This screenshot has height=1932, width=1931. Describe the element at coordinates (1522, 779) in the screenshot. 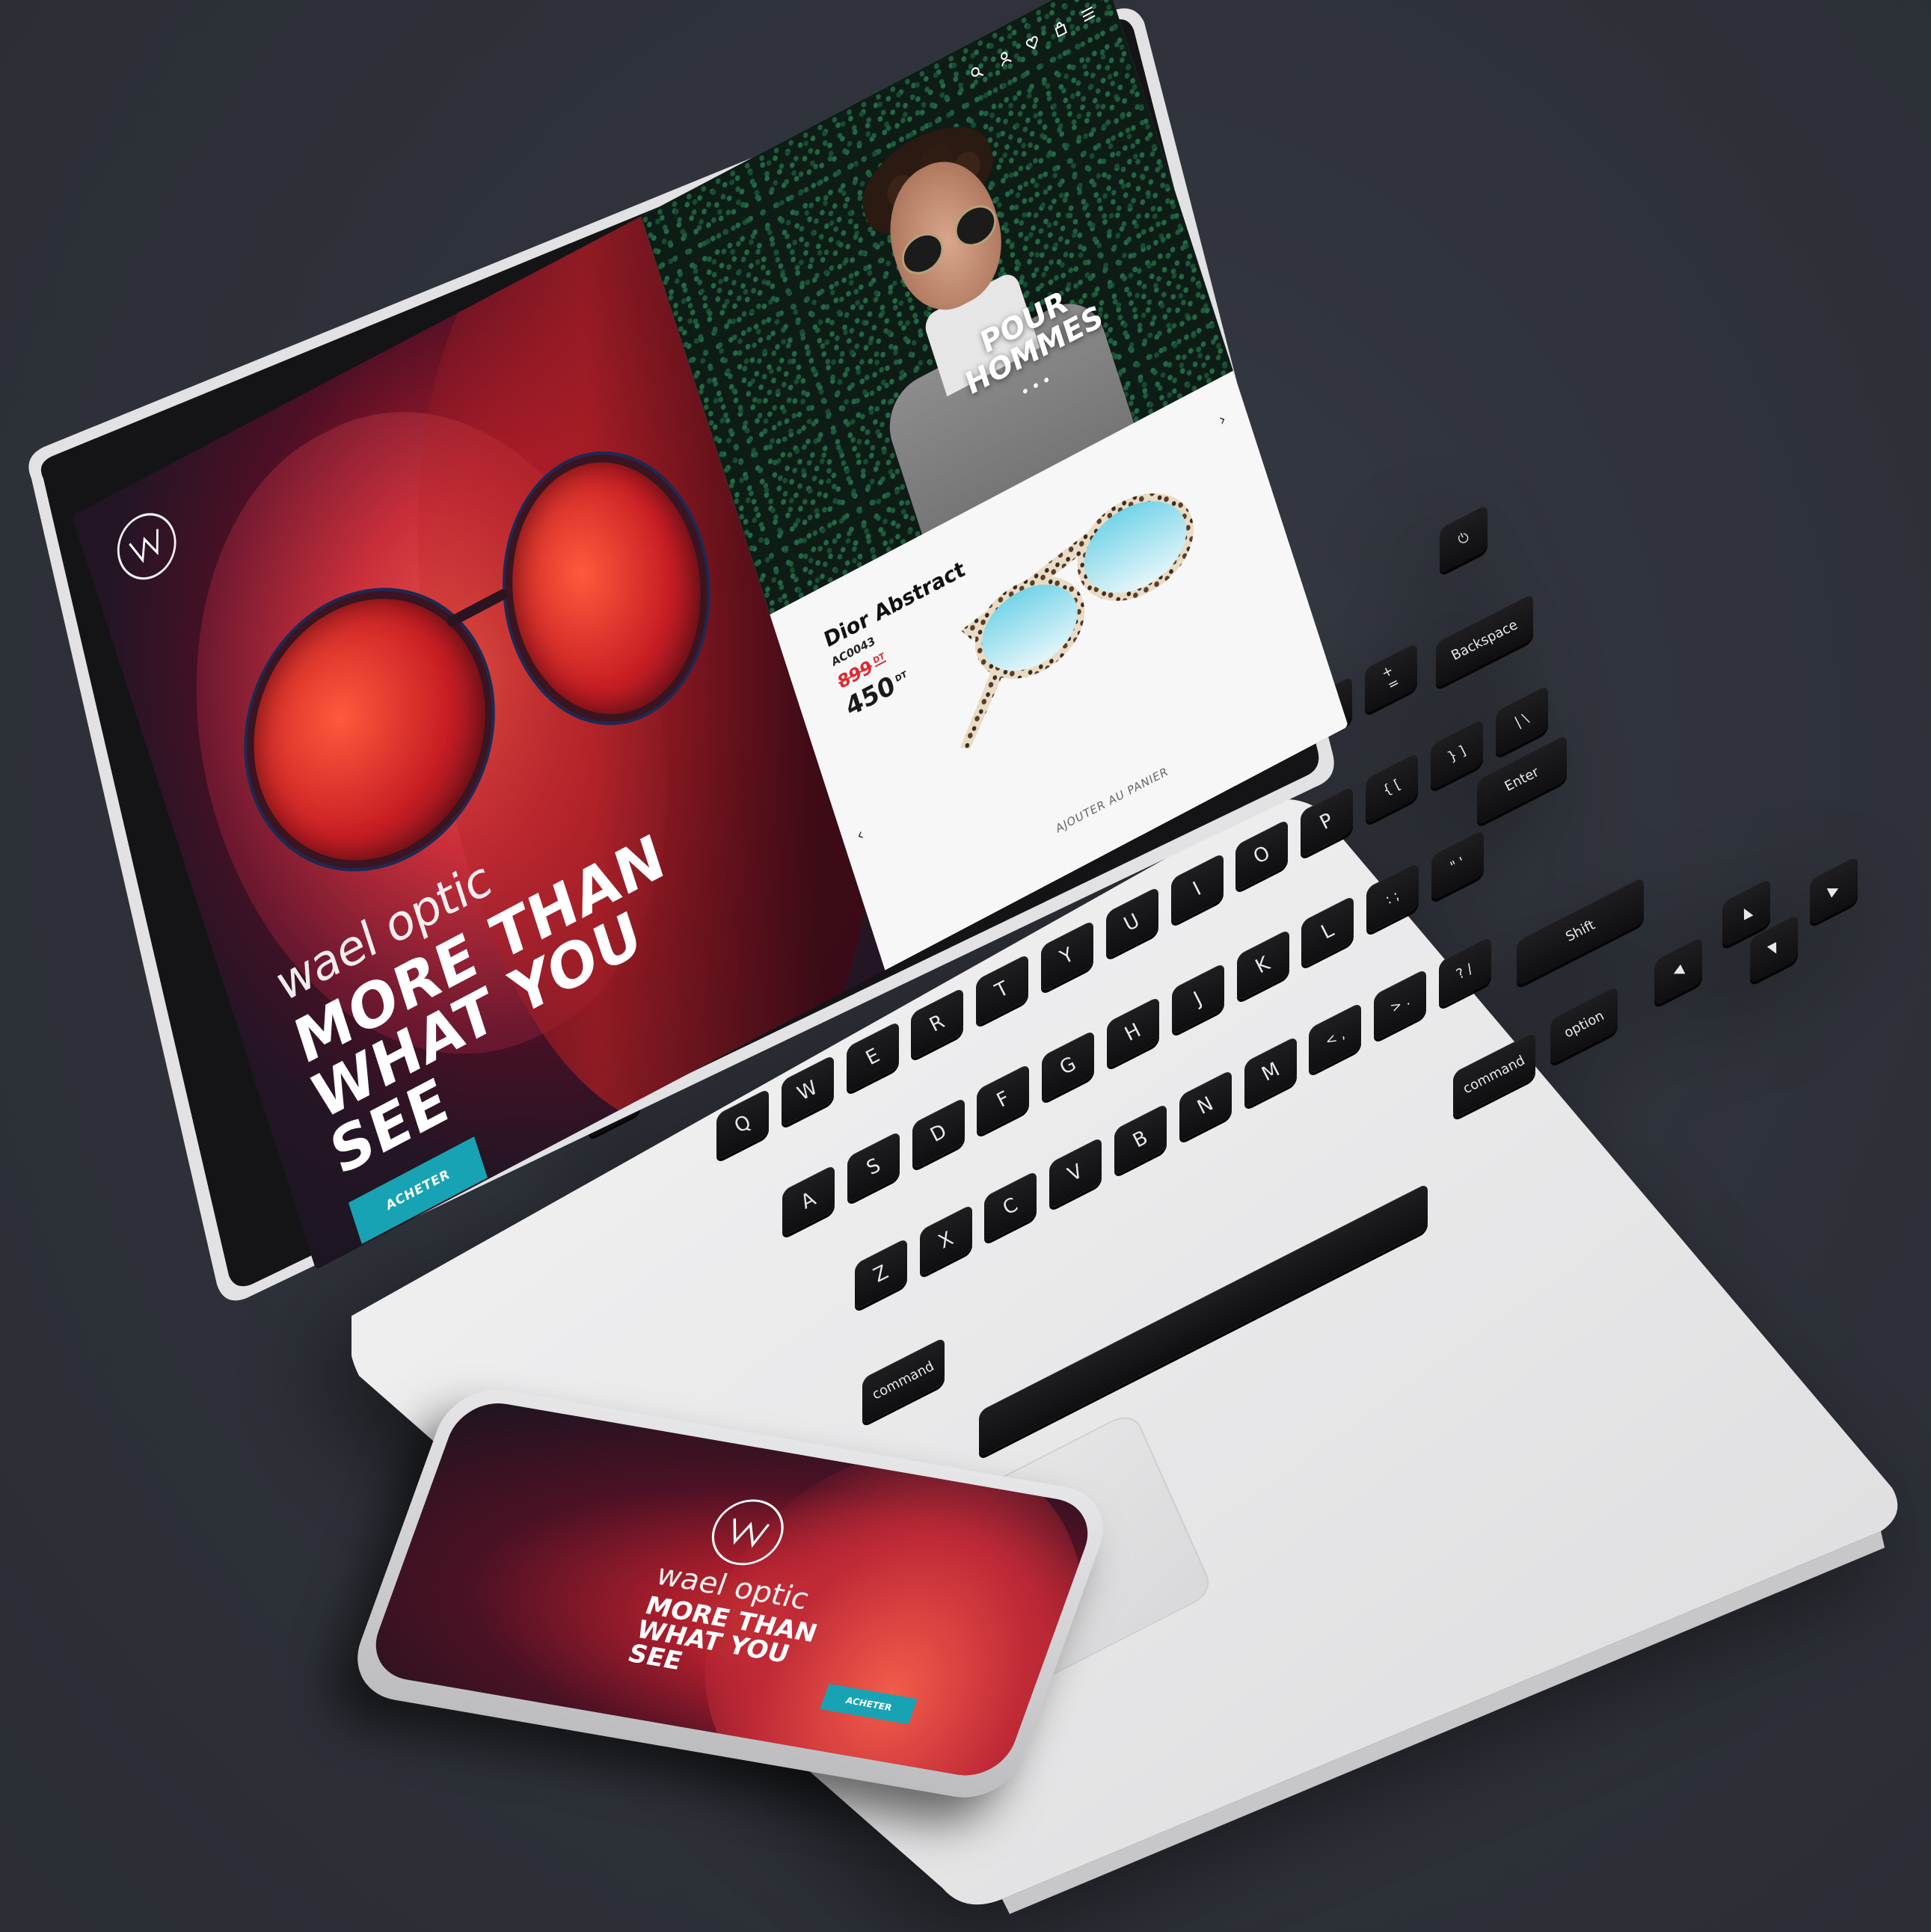

I see `enter-key: Enter` at that location.